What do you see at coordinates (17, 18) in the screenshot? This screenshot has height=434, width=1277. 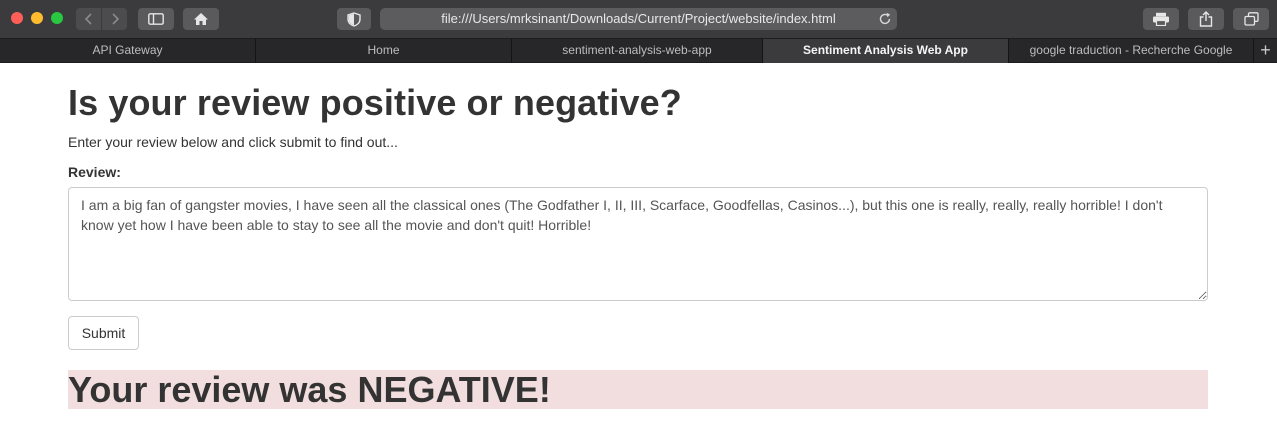 I see `close-window-button` at bounding box center [17, 18].